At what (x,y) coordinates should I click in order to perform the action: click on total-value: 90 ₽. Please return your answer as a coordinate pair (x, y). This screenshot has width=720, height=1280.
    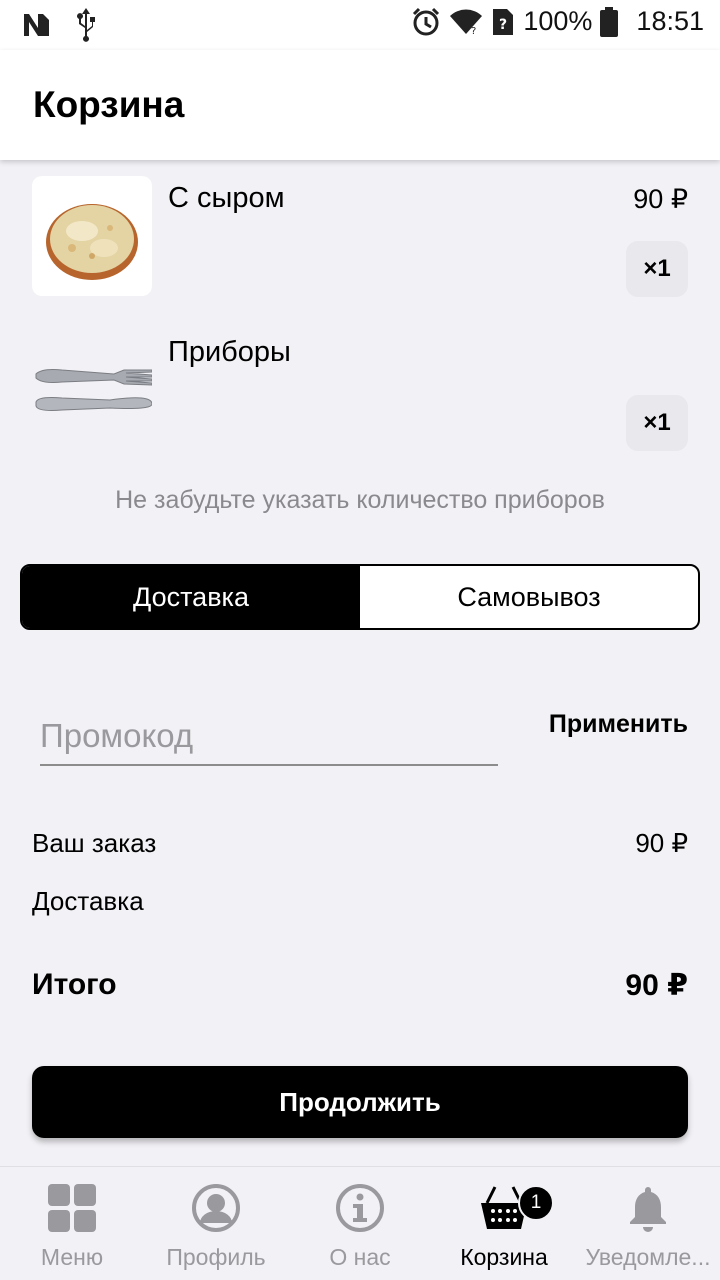
    Looking at the image, I should click on (656, 985).